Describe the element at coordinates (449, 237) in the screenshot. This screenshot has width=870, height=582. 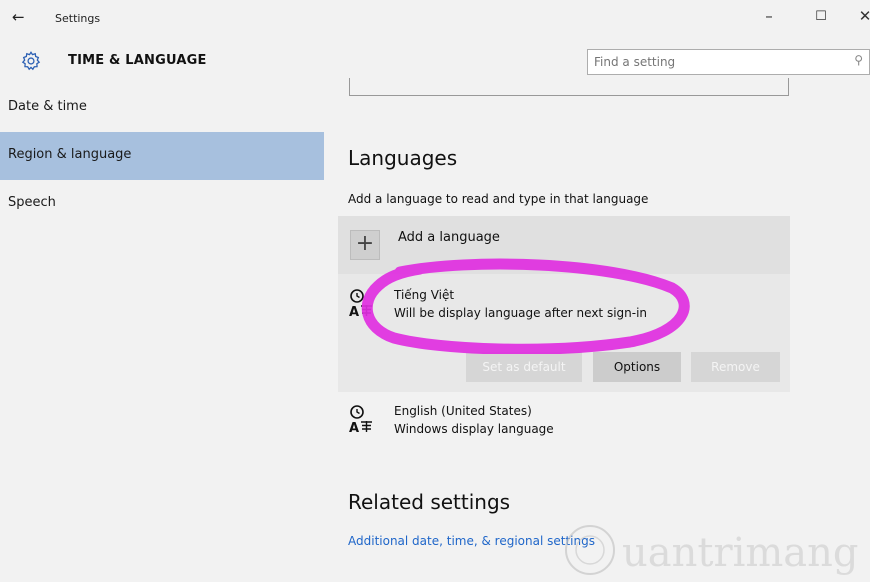
I see `add-language-label: Add a language` at that location.